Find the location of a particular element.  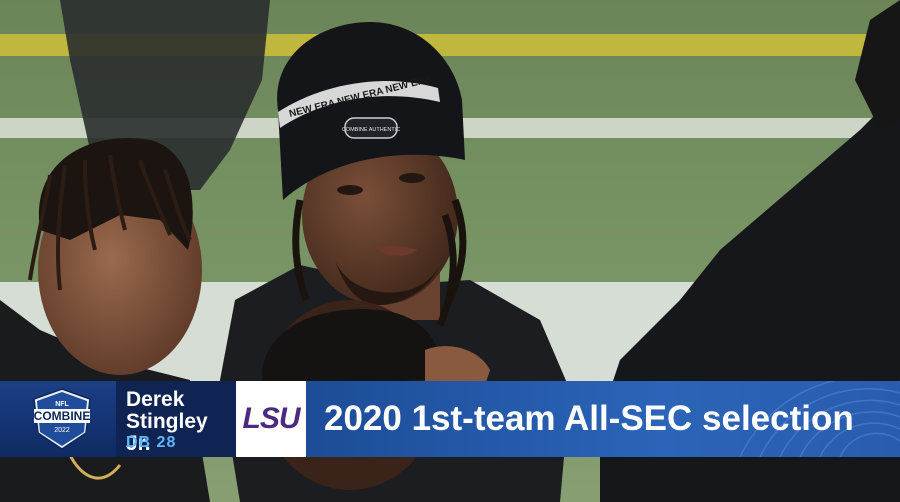

caption-panel: 2020 1st-team All-SEC selection is located at coordinates (603, 419).